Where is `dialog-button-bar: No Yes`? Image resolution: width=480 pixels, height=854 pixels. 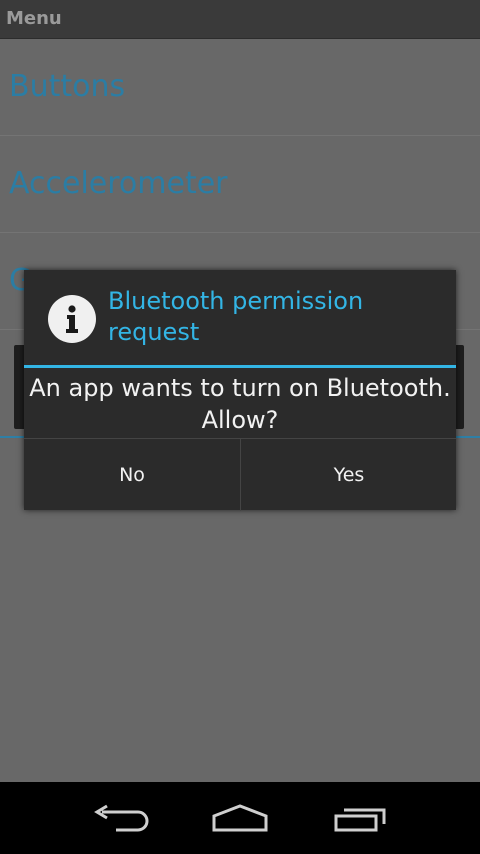
dialog-button-bar: No Yes is located at coordinates (240, 474).